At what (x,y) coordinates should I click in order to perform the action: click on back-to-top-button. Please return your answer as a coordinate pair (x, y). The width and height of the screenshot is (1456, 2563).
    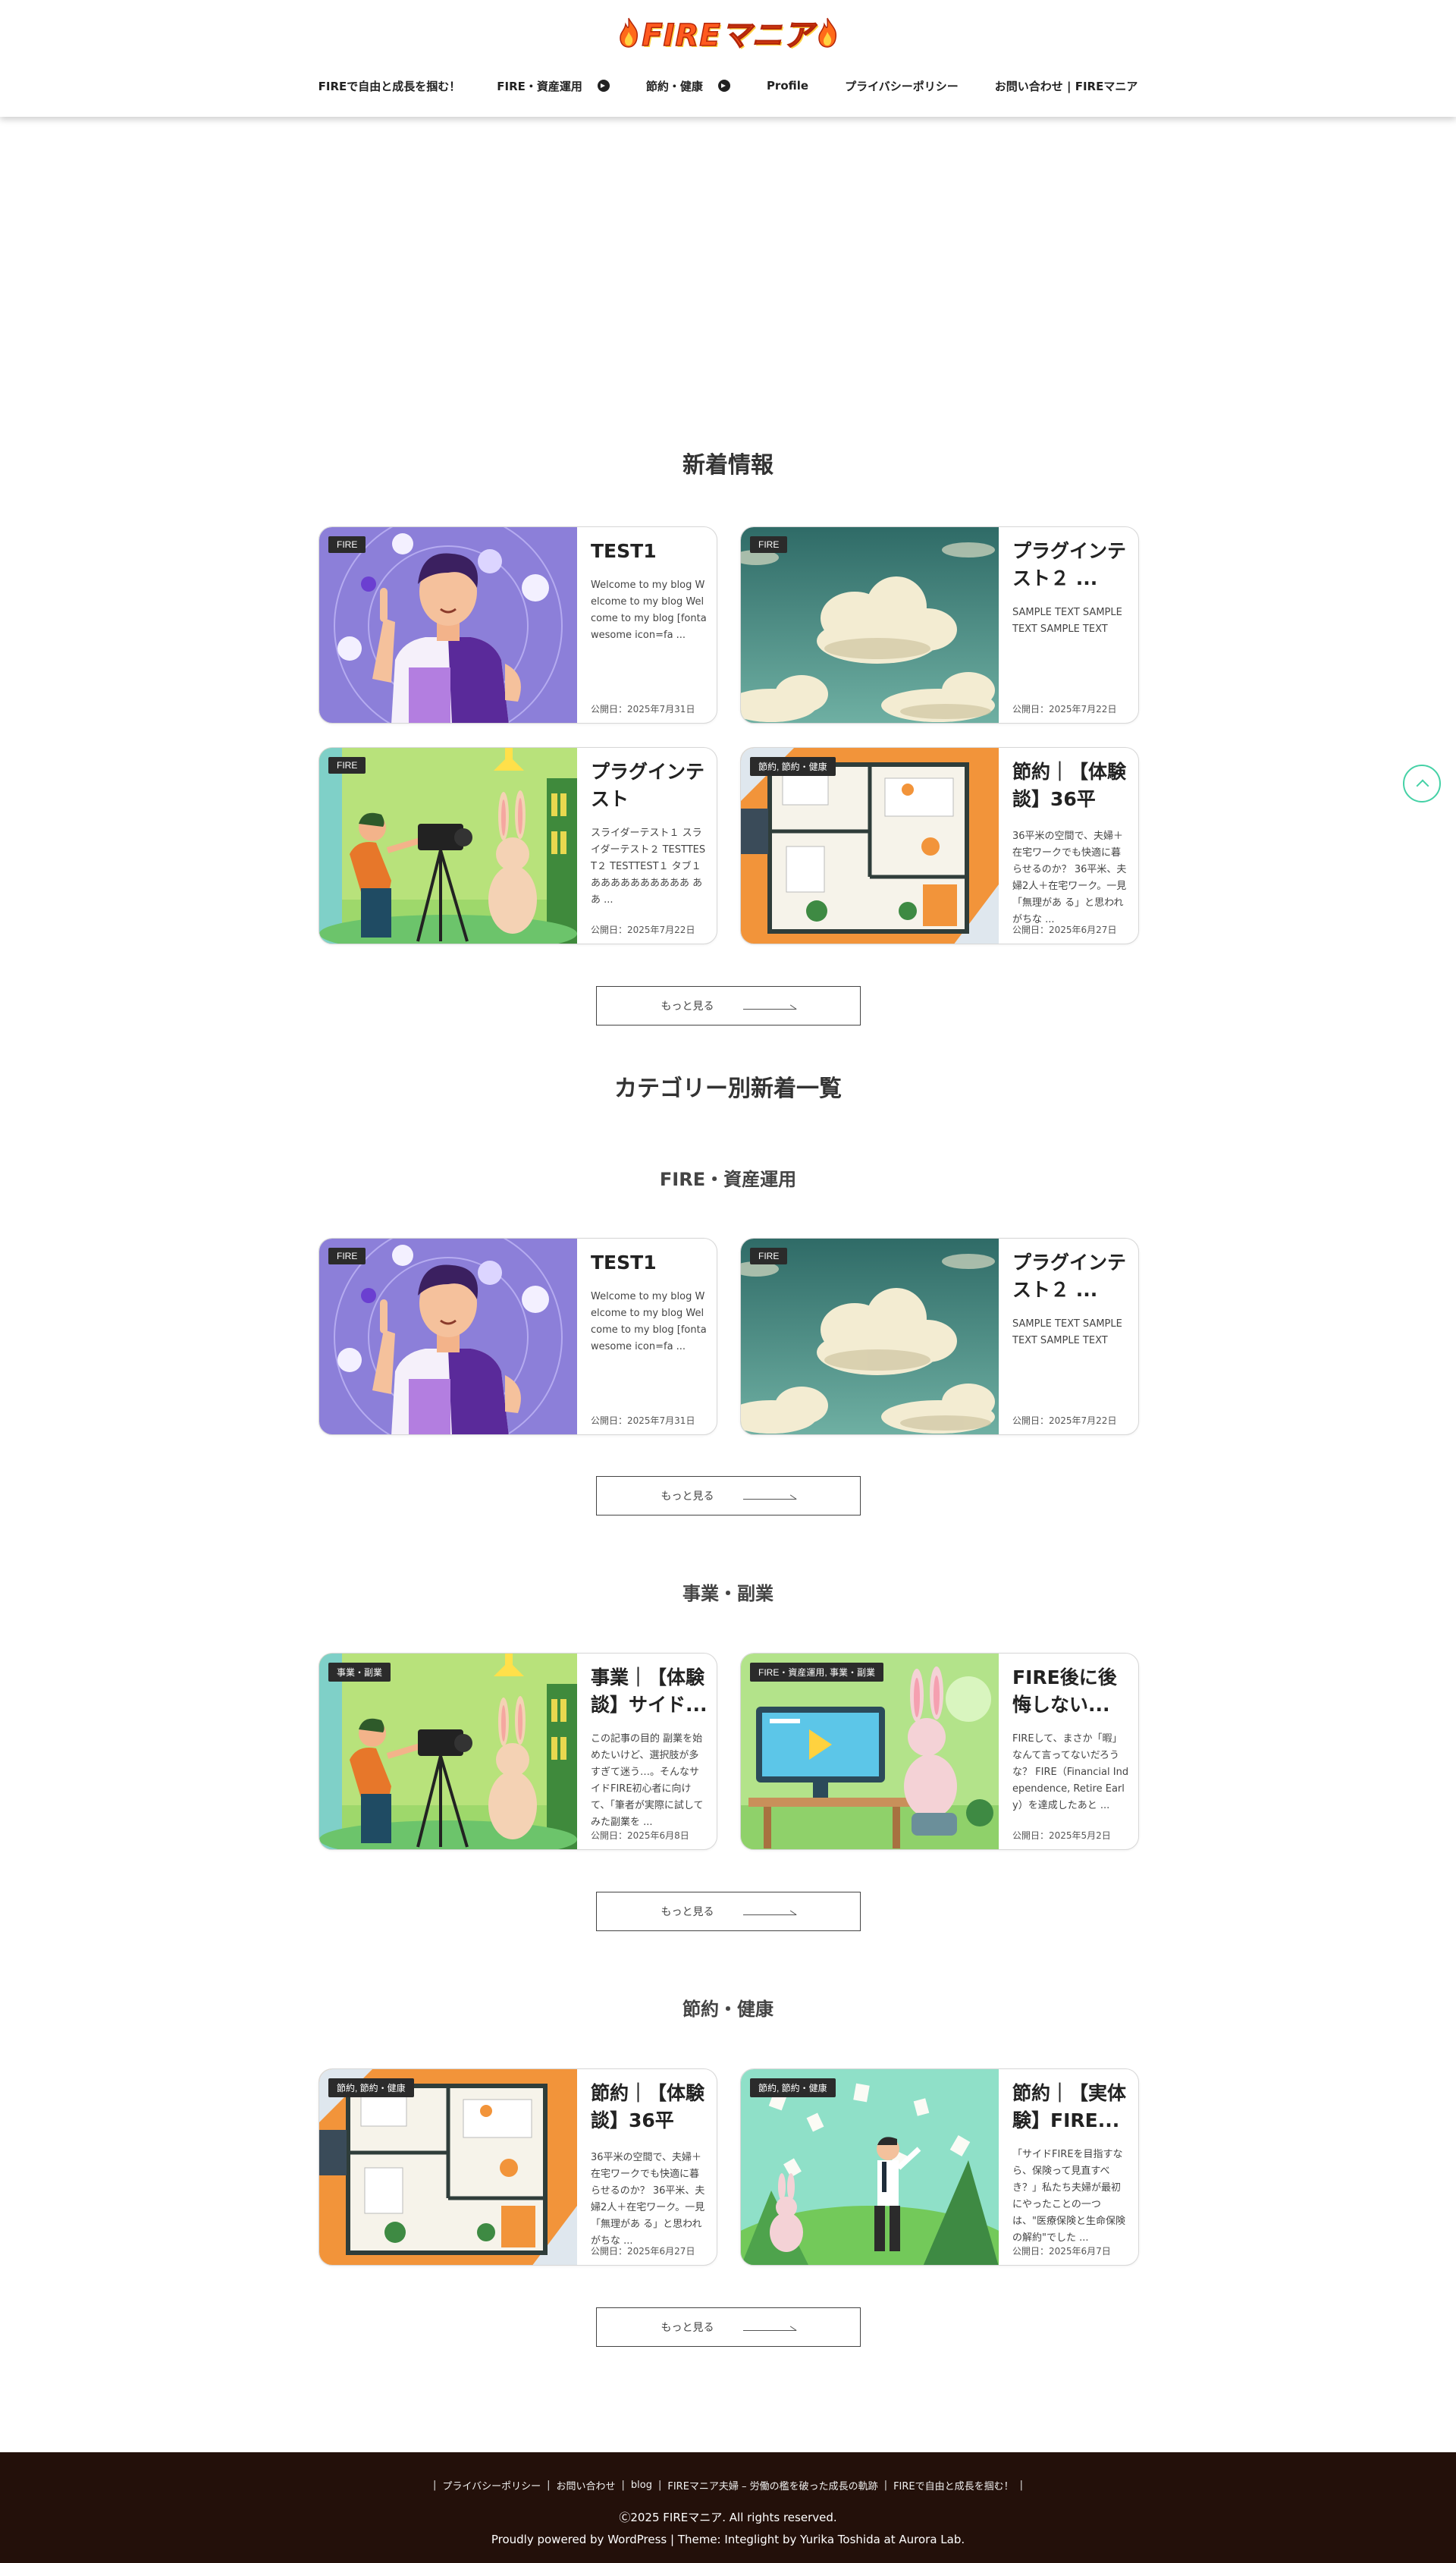
    Looking at the image, I should click on (1422, 784).